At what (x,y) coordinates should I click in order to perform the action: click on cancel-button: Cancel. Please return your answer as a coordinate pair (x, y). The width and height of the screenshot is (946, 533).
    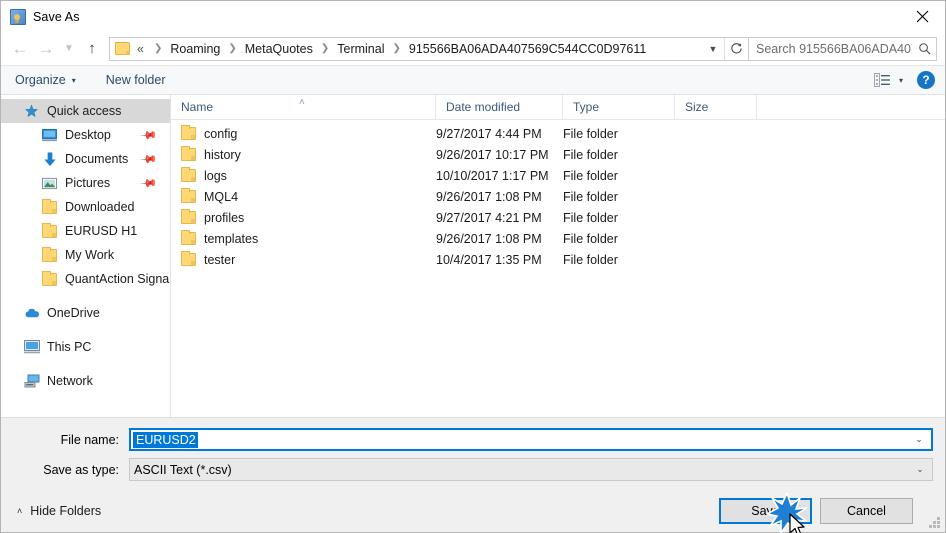
    Looking at the image, I should click on (866, 511).